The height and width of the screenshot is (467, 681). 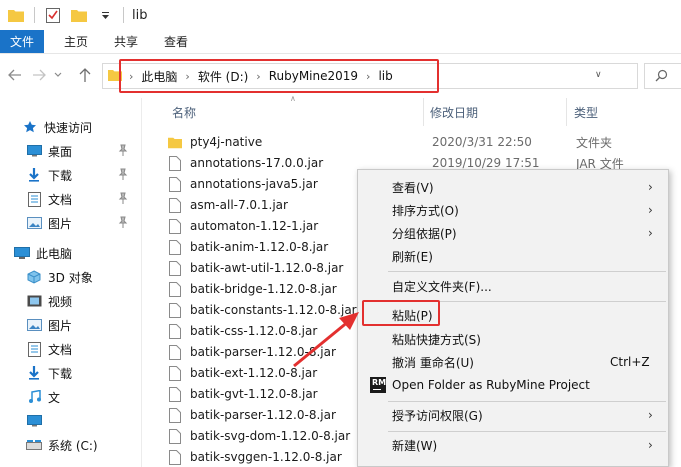 I want to click on menu-item-refresh: 刷新(E), so click(x=513, y=256).